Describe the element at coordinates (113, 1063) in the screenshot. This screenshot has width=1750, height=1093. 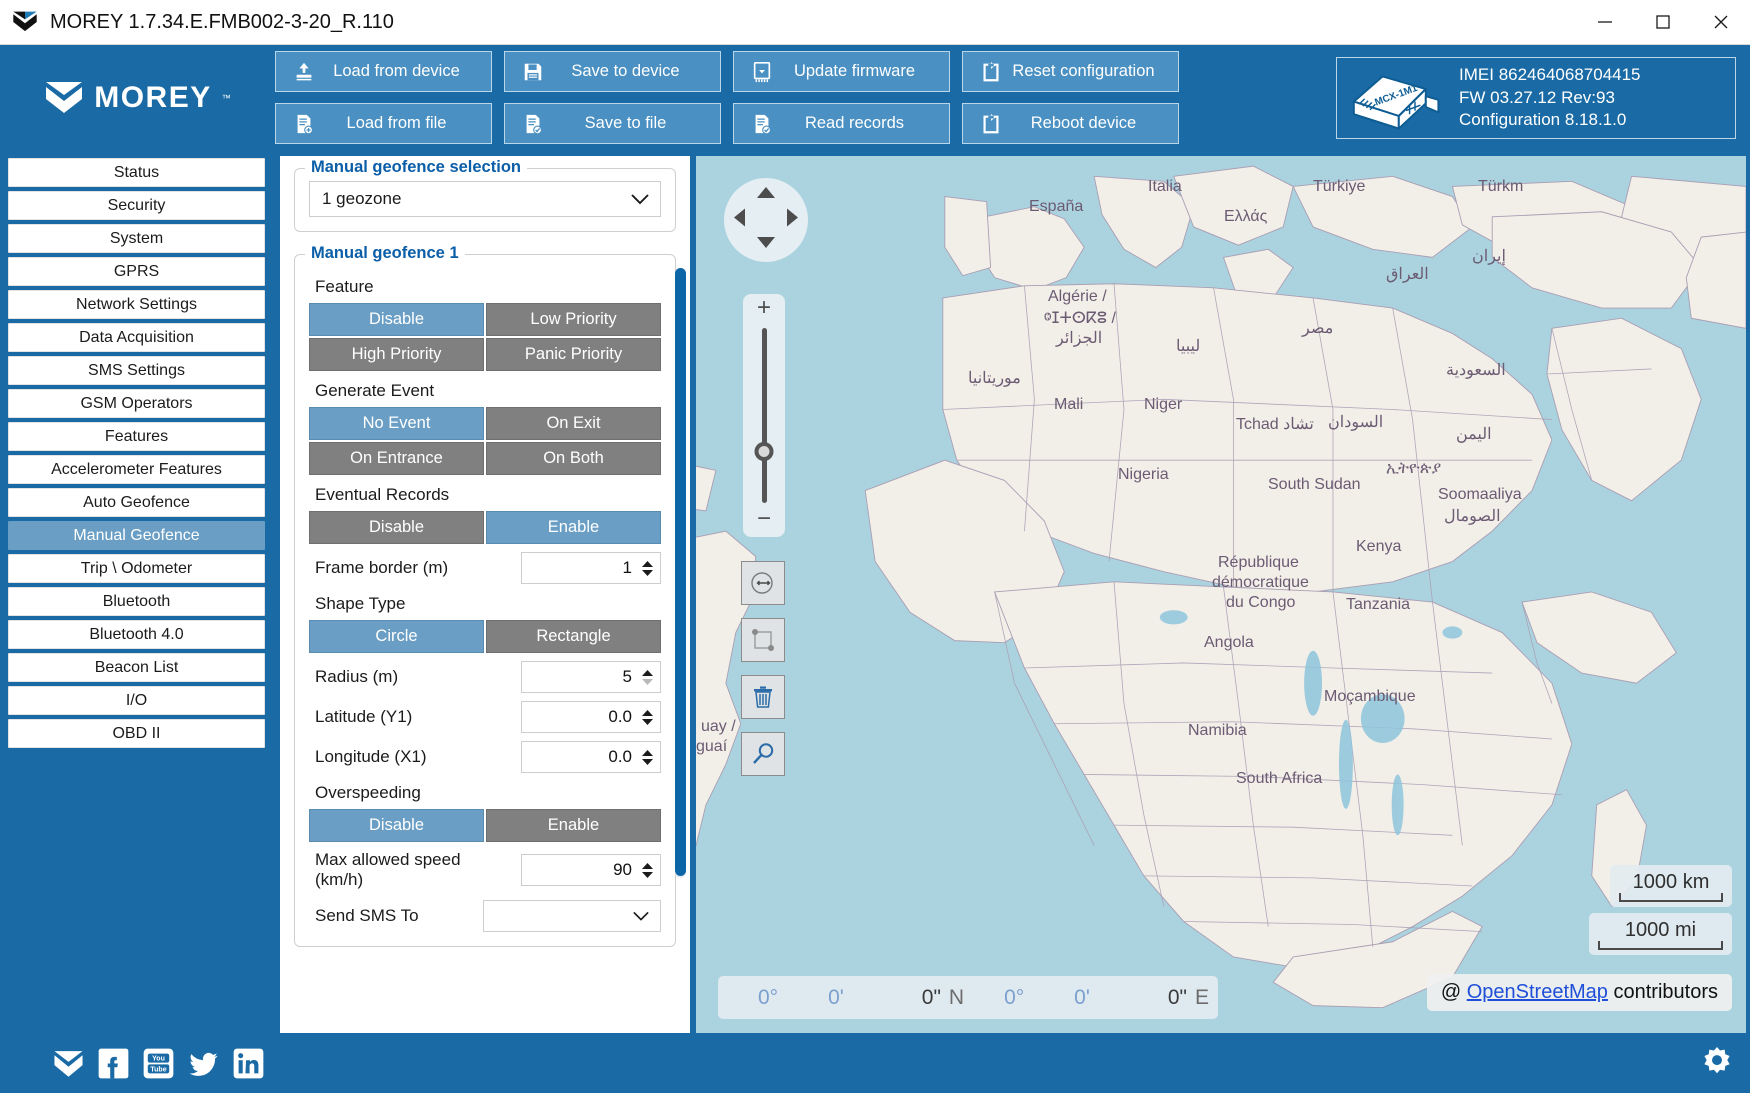
I see `facebook-link` at that location.